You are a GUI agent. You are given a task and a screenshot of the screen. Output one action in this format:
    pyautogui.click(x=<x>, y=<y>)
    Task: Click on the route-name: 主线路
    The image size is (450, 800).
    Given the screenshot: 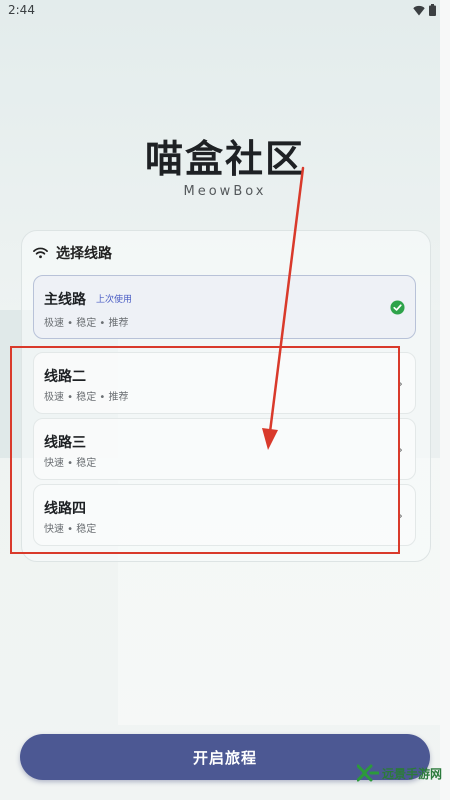 What is the action you would take?
    pyautogui.click(x=65, y=300)
    